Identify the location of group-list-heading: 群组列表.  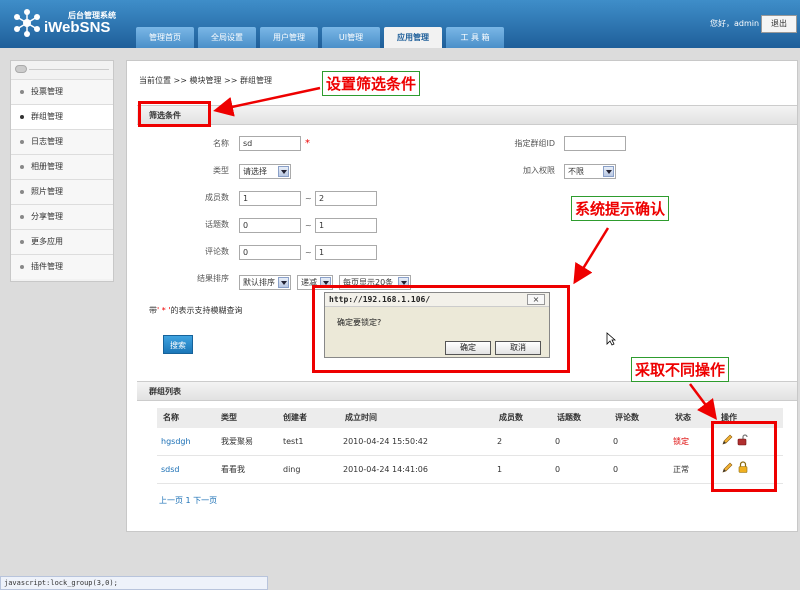
(467, 391).